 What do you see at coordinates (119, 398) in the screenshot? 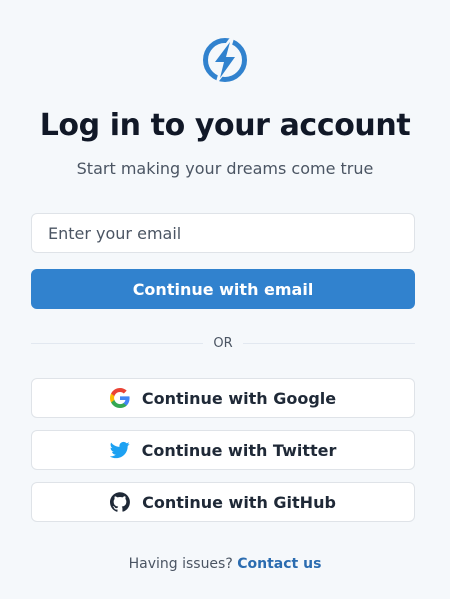
I see `google-icon` at bounding box center [119, 398].